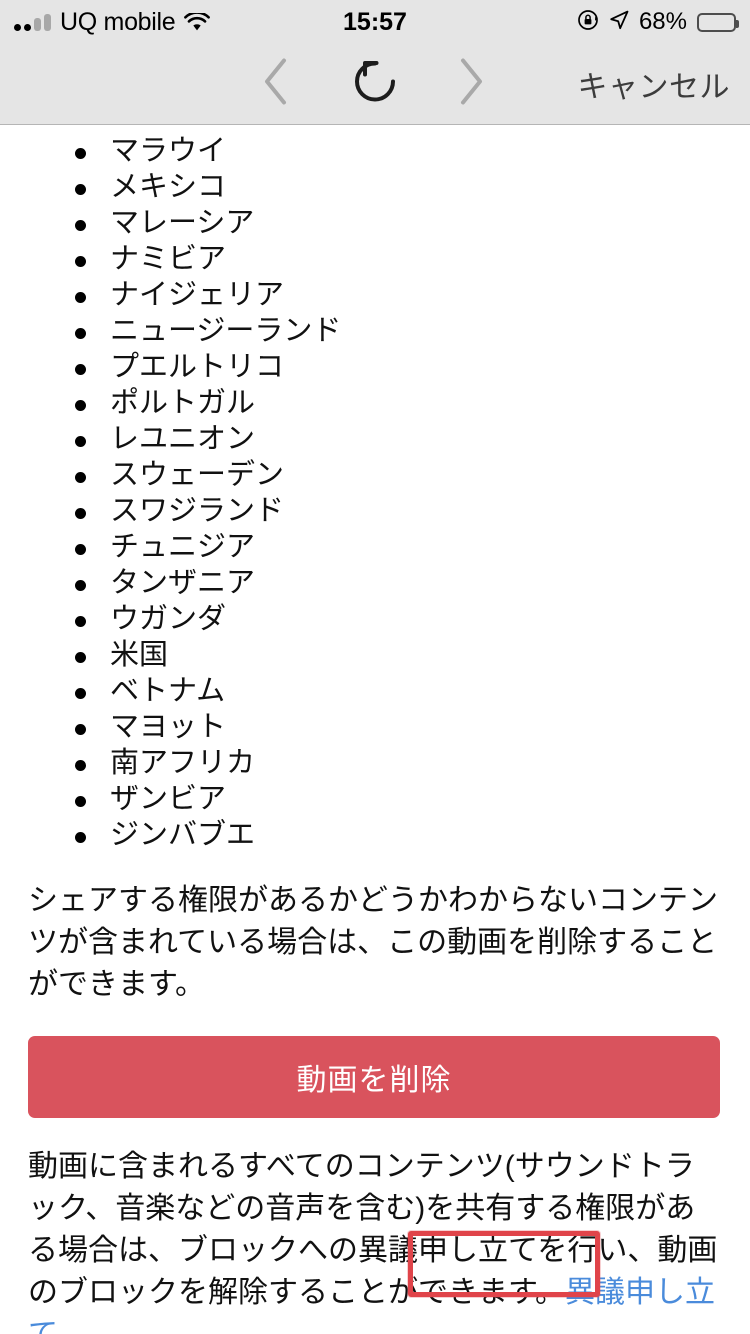  What do you see at coordinates (375, 223) in the screenshot?
I see `country-list-item: マレーシア` at bounding box center [375, 223].